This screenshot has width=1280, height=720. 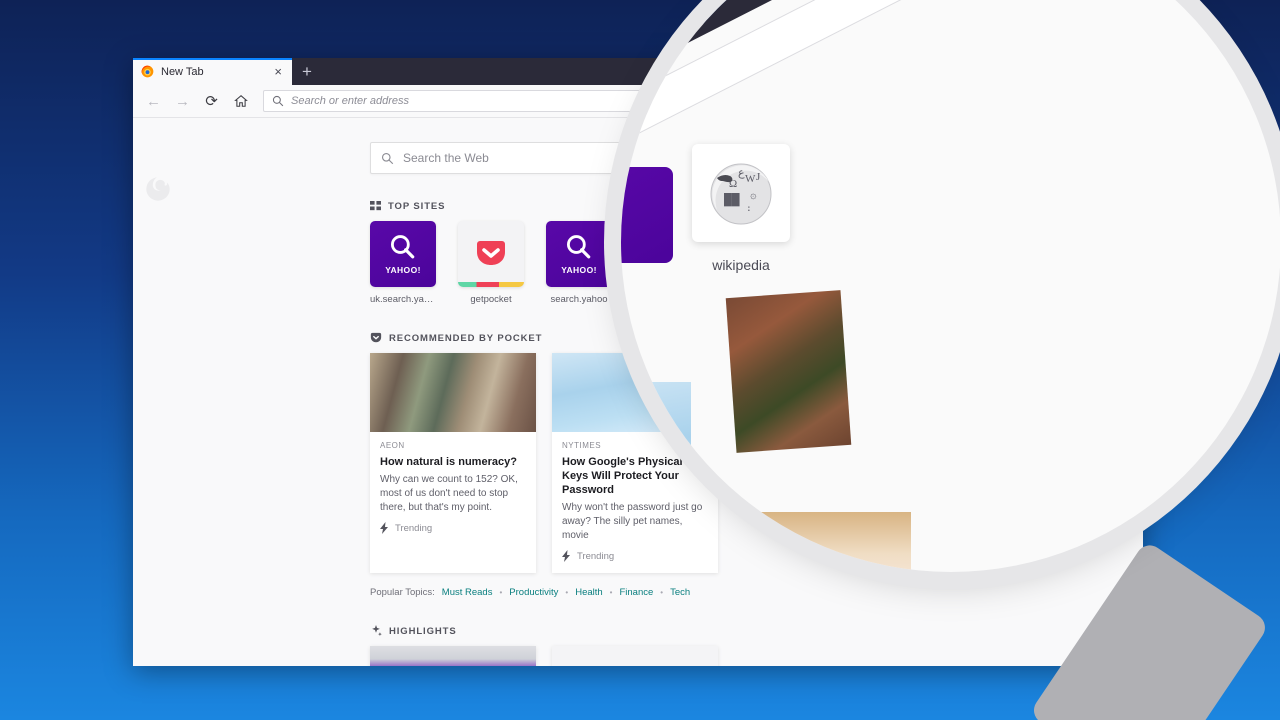 I want to click on tab-title: New Tab, so click(x=182, y=71).